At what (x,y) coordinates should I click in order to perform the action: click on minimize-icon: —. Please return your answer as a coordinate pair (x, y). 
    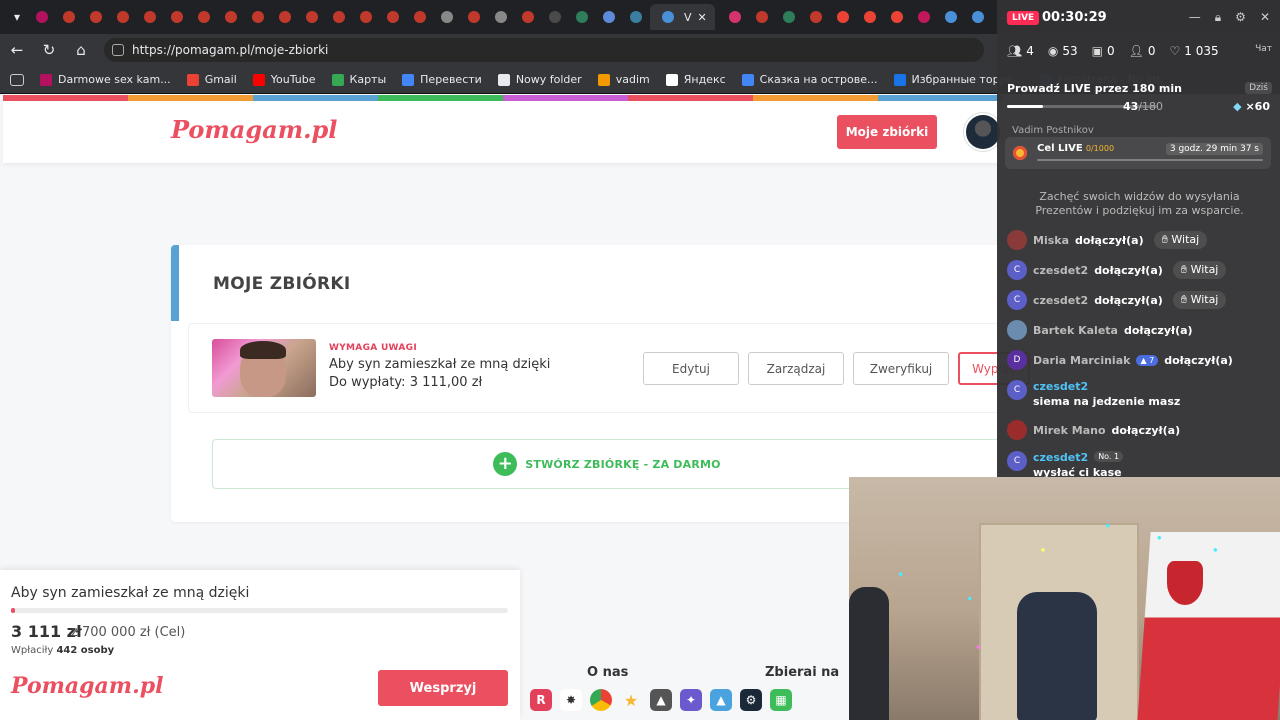
    Looking at the image, I should click on (1195, 17).